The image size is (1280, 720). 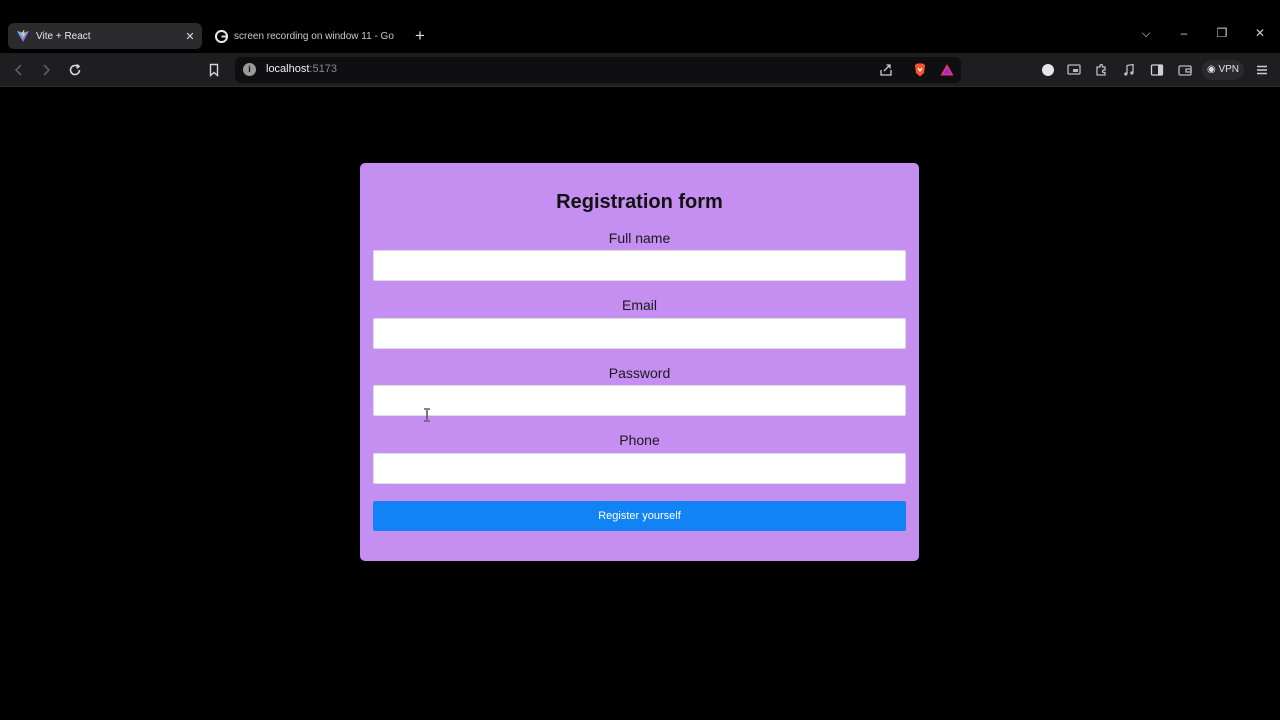 I want to click on site-info-icon: i, so click(x=249, y=69).